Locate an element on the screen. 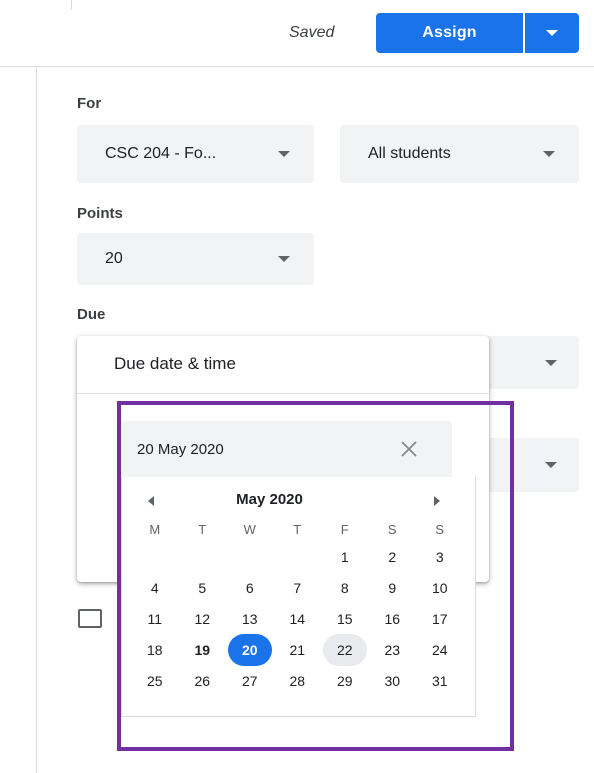 The height and width of the screenshot is (773, 594). calendar-day: 12 is located at coordinates (203, 618).